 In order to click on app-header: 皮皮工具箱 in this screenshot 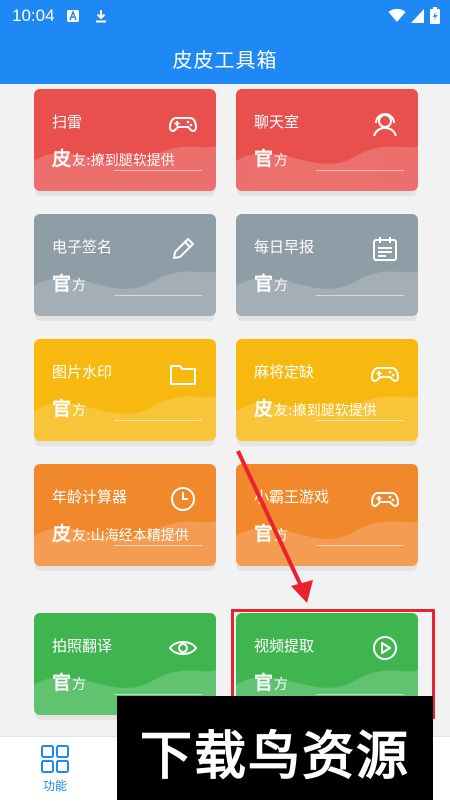, I will do `click(225, 58)`.